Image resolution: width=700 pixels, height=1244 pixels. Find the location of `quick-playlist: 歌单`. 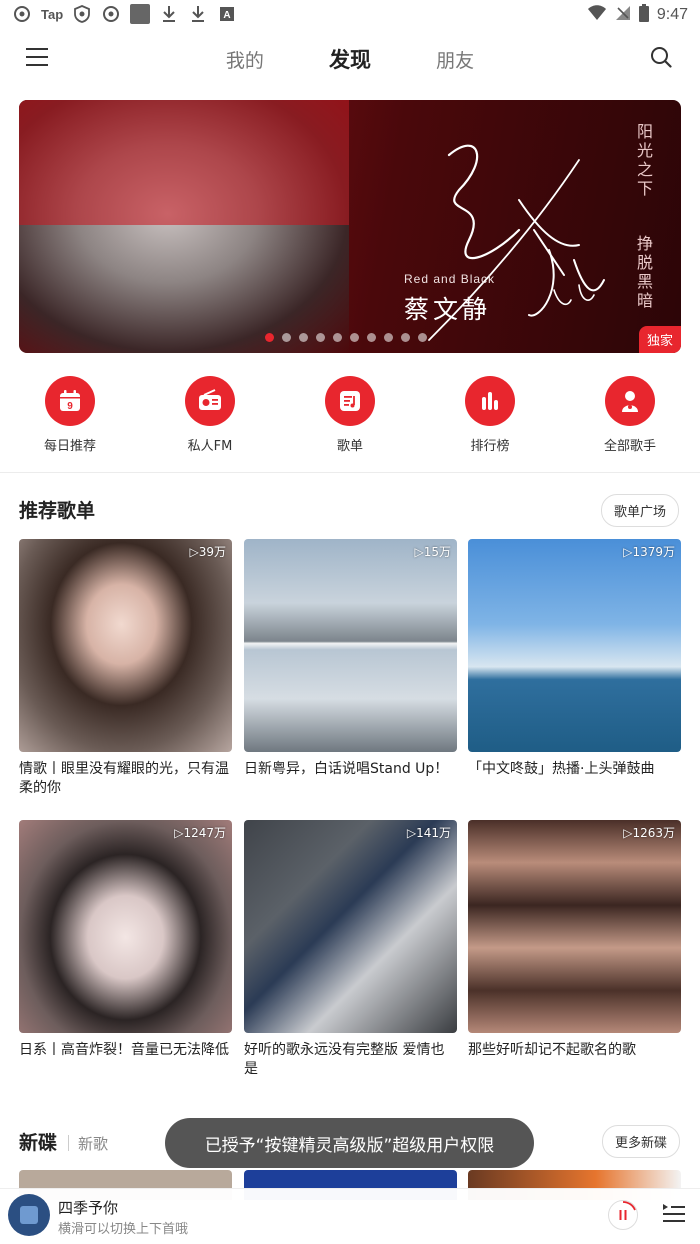

quick-playlist: 歌单 is located at coordinates (350, 415).